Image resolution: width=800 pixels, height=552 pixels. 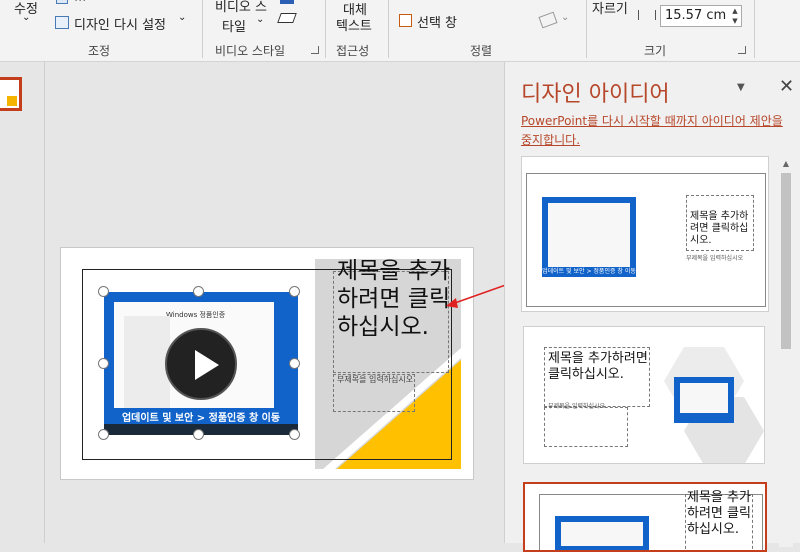 What do you see at coordinates (11, 94) in the screenshot?
I see `selected-slide-thumbnail` at bounding box center [11, 94].